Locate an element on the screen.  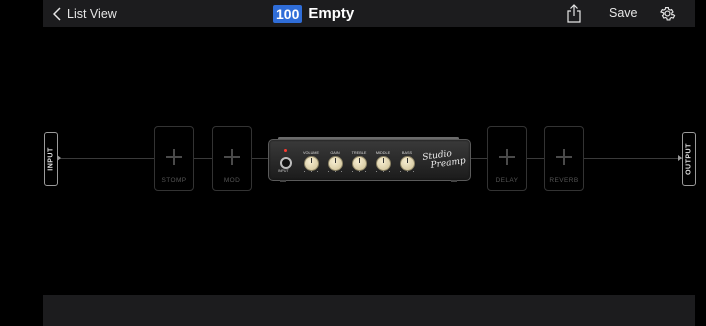
input-label: INPUT is located at coordinates (51, 159).